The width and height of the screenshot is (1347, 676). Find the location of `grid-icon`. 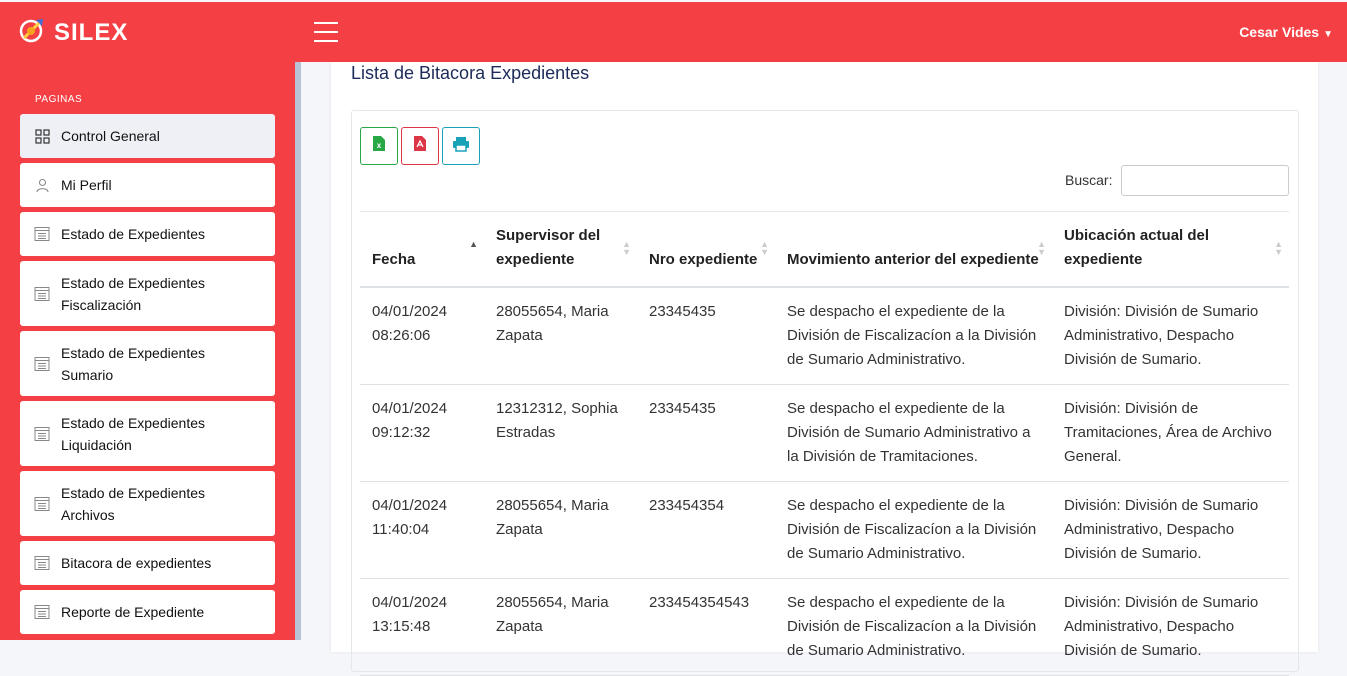

grid-icon is located at coordinates (42, 136).